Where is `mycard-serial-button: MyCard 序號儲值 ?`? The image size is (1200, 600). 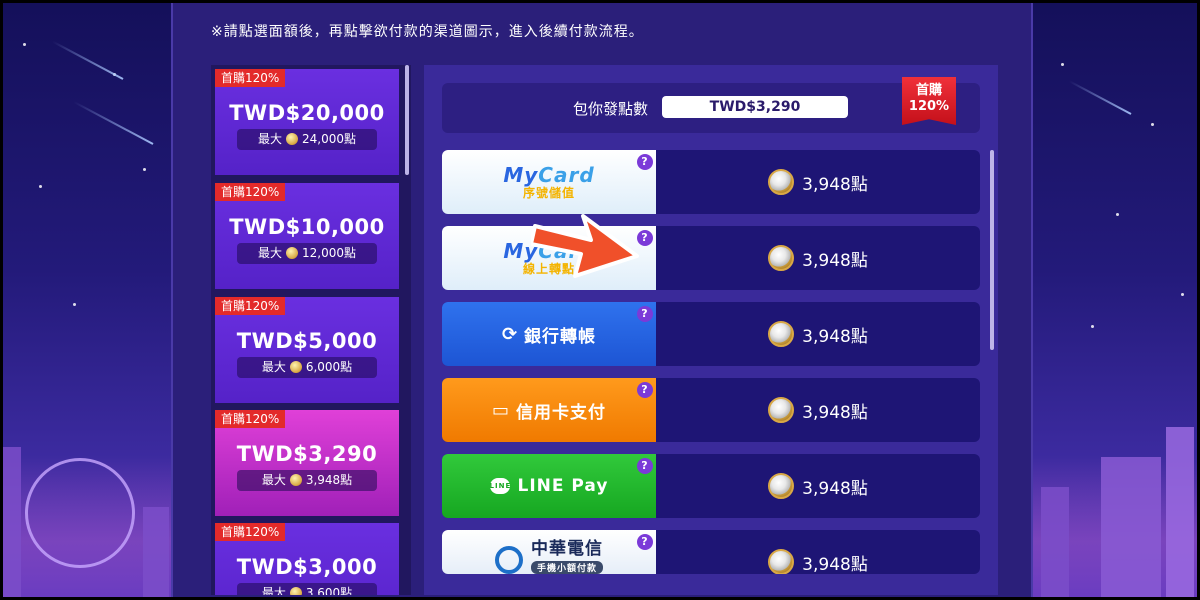 mycard-serial-button: MyCard 序號儲值 ? is located at coordinates (549, 182).